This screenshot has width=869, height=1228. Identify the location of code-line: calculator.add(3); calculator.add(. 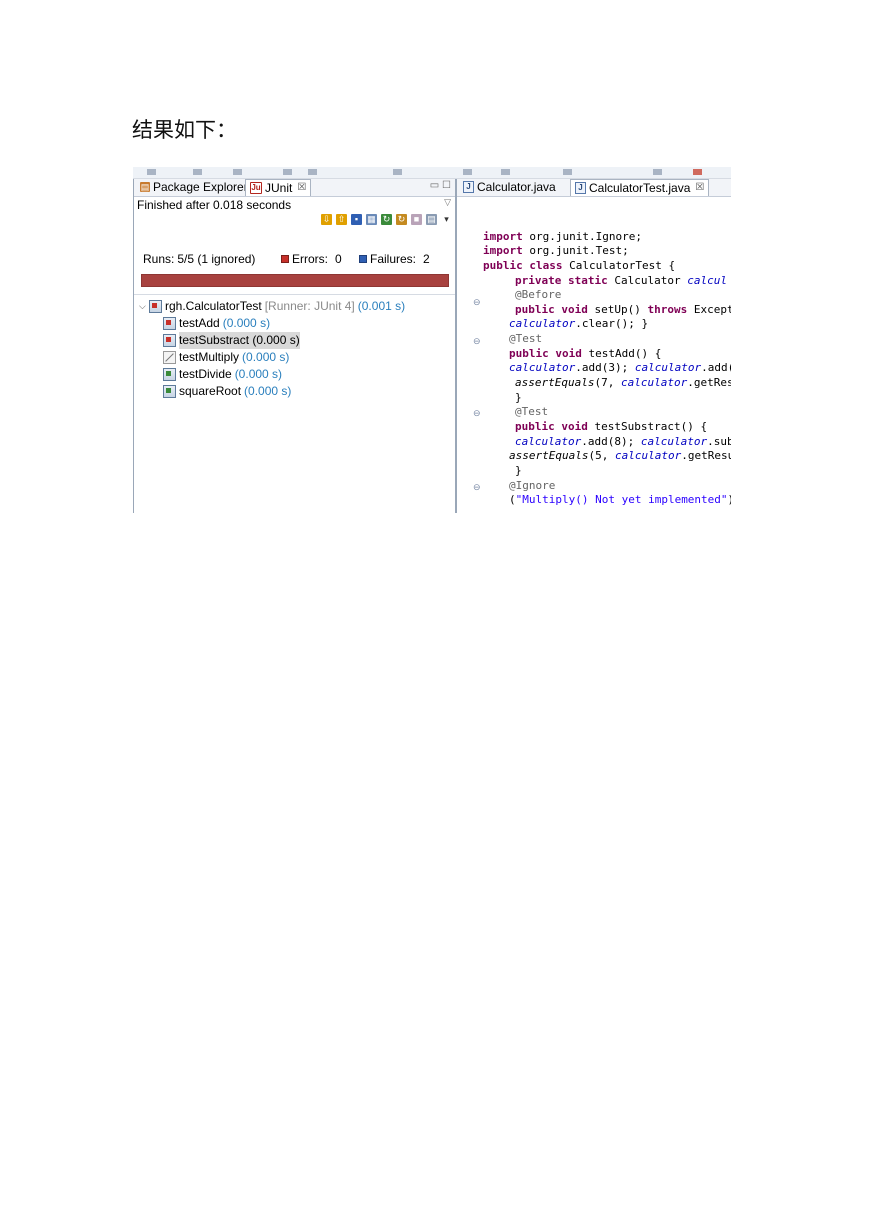
(620, 368).